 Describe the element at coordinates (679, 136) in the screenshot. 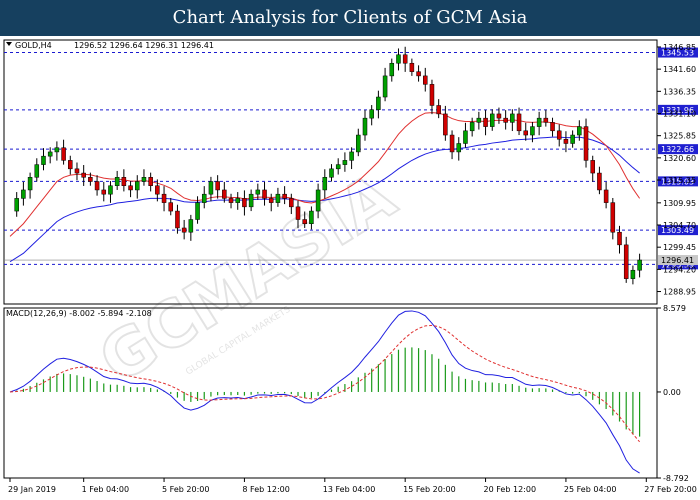

I see `price-tick-label: 1325.85` at that location.